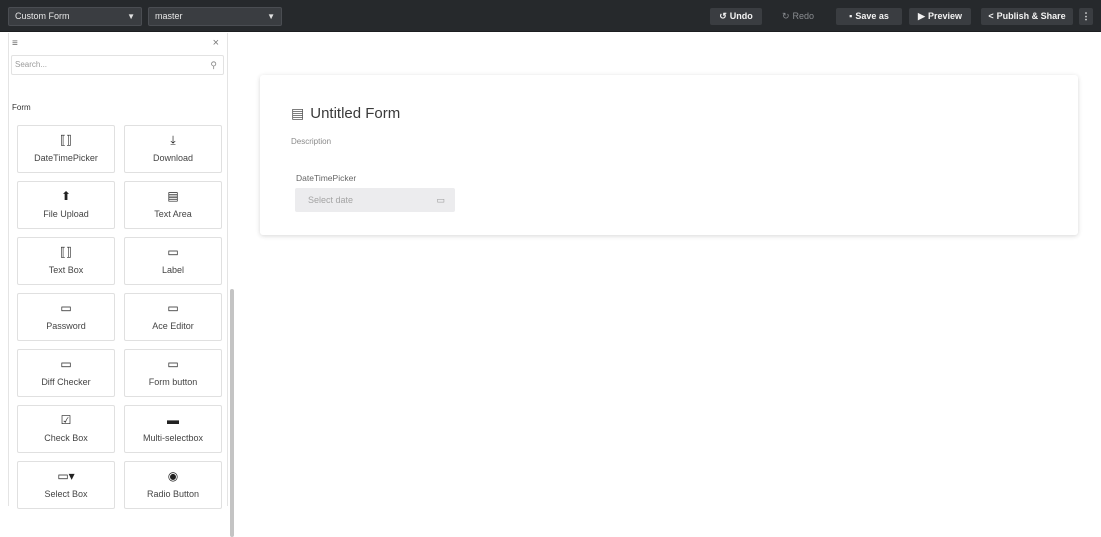  What do you see at coordinates (173, 317) in the screenshot?
I see `component-ace-editor: ▭ Ace Editor` at bounding box center [173, 317].